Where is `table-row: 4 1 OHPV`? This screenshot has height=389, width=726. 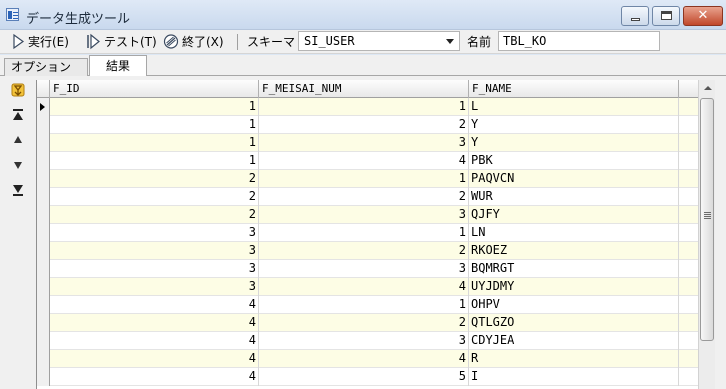
table-row: 4 1 OHPV is located at coordinates (367, 305).